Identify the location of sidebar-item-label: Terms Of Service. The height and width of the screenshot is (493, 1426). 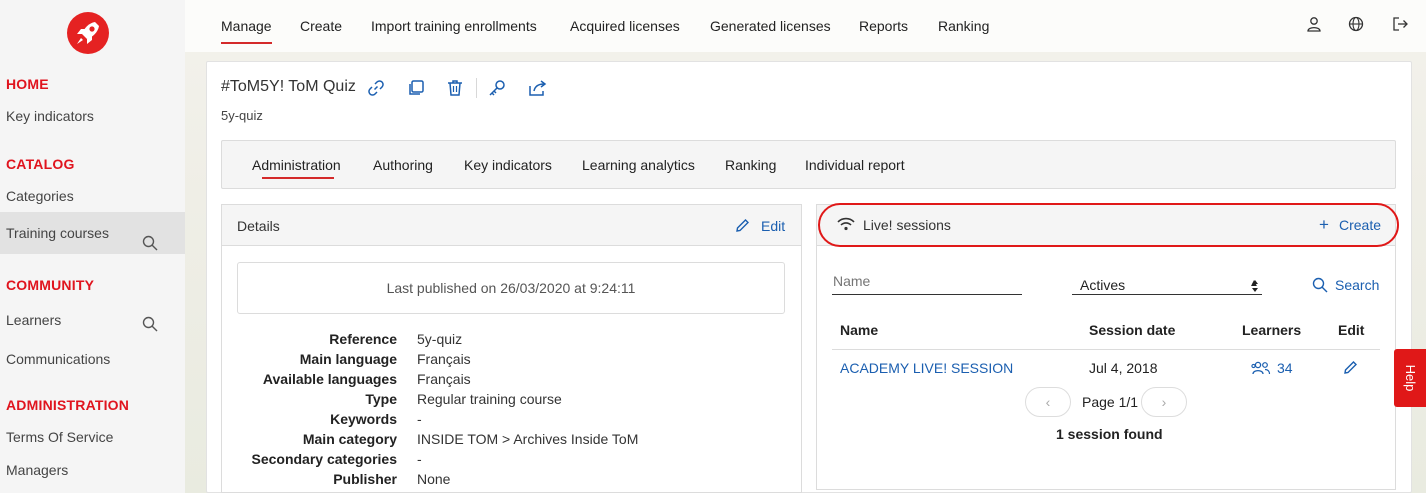
(60, 437).